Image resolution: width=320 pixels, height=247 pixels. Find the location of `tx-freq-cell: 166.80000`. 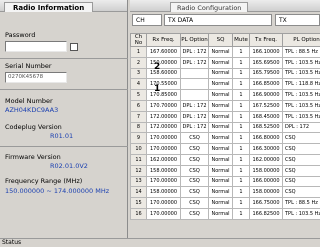

tx-freq-cell: 166.80000 is located at coordinates (266, 138).